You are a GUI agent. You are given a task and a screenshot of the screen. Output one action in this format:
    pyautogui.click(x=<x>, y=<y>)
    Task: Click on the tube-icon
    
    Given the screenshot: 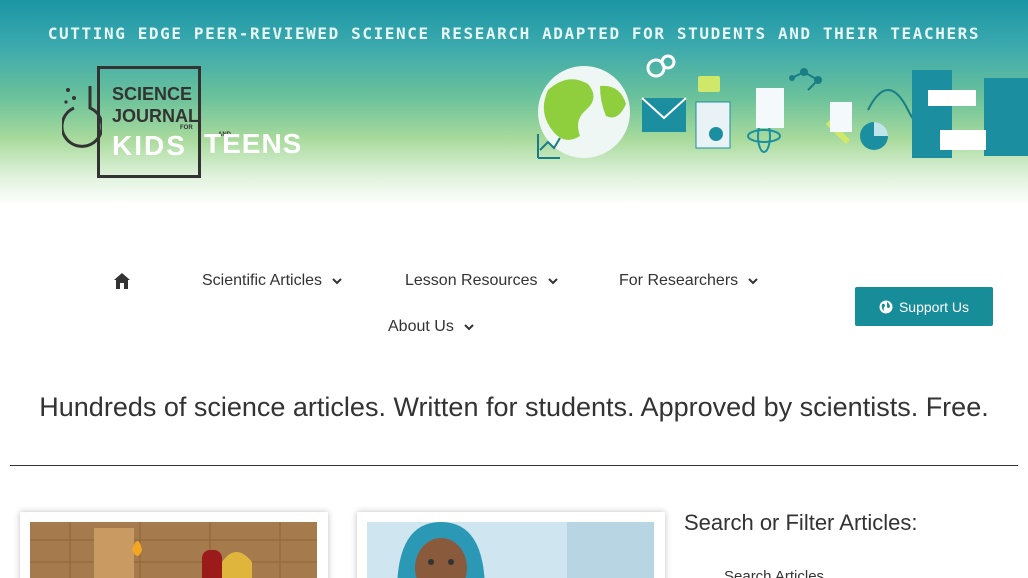 What is the action you would take?
    pyautogui.click(x=838, y=123)
    